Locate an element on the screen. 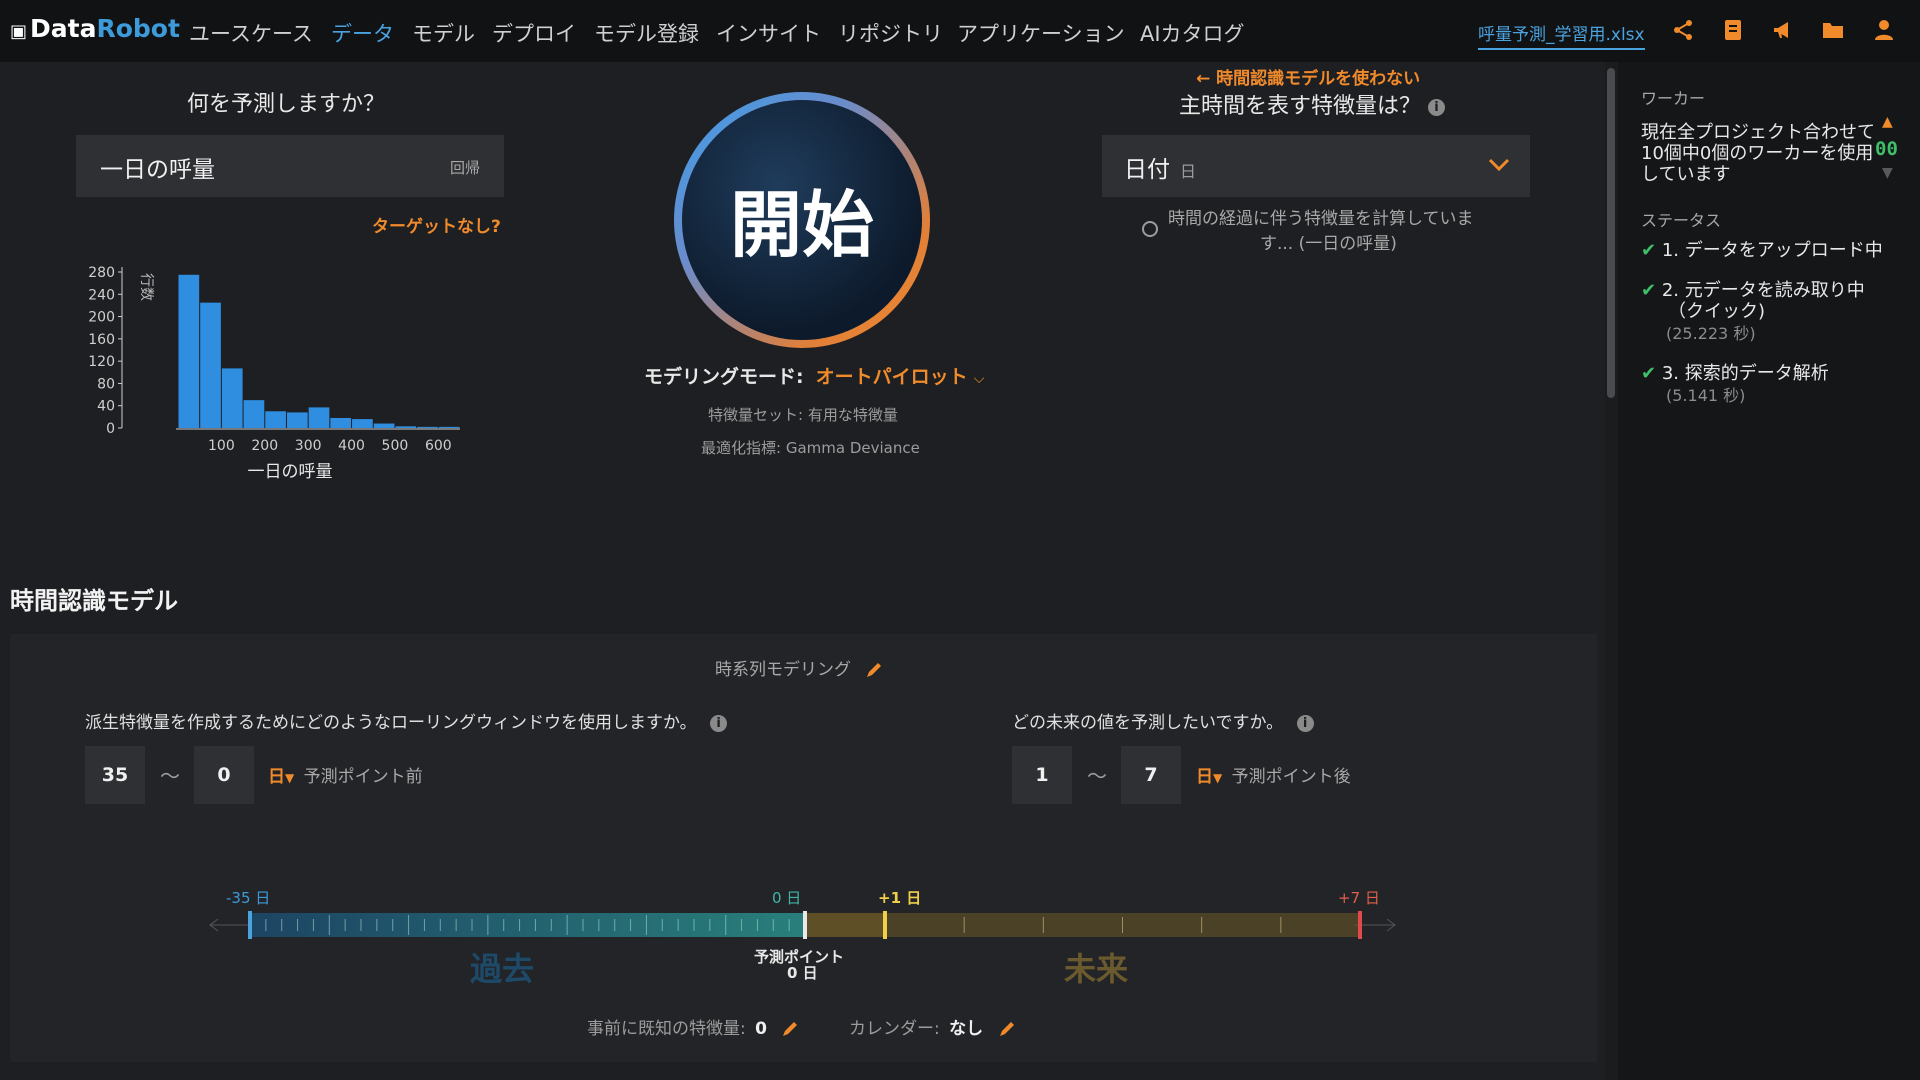  no-time-aware-link: ← 時間認識モデルを使わない is located at coordinates (1308, 76).